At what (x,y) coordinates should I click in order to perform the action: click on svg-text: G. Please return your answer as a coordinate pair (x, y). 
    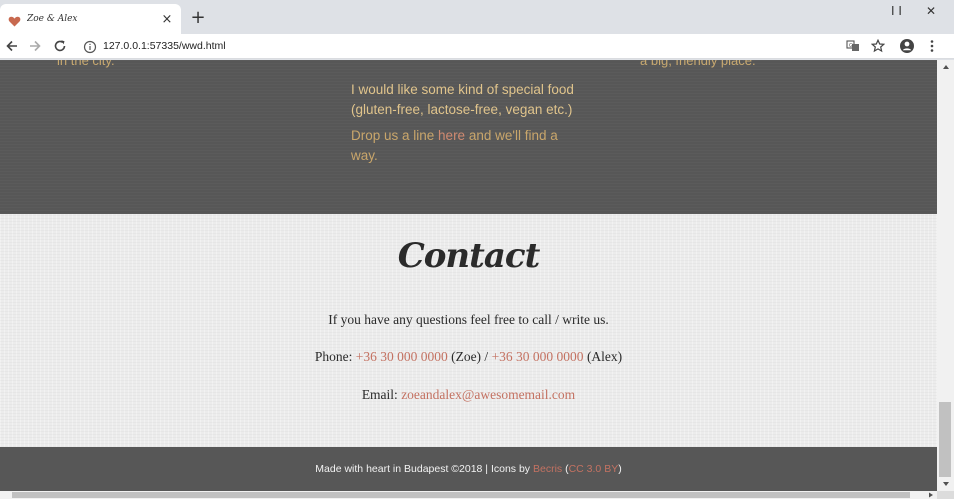
    Looking at the image, I should click on (851, 46).